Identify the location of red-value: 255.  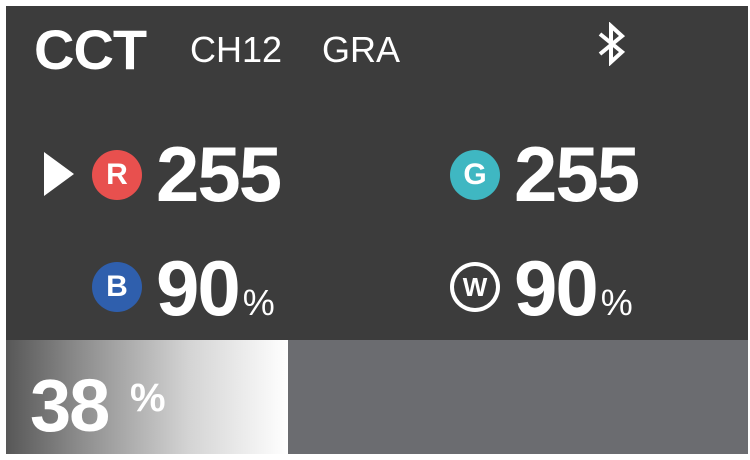
(219, 174).